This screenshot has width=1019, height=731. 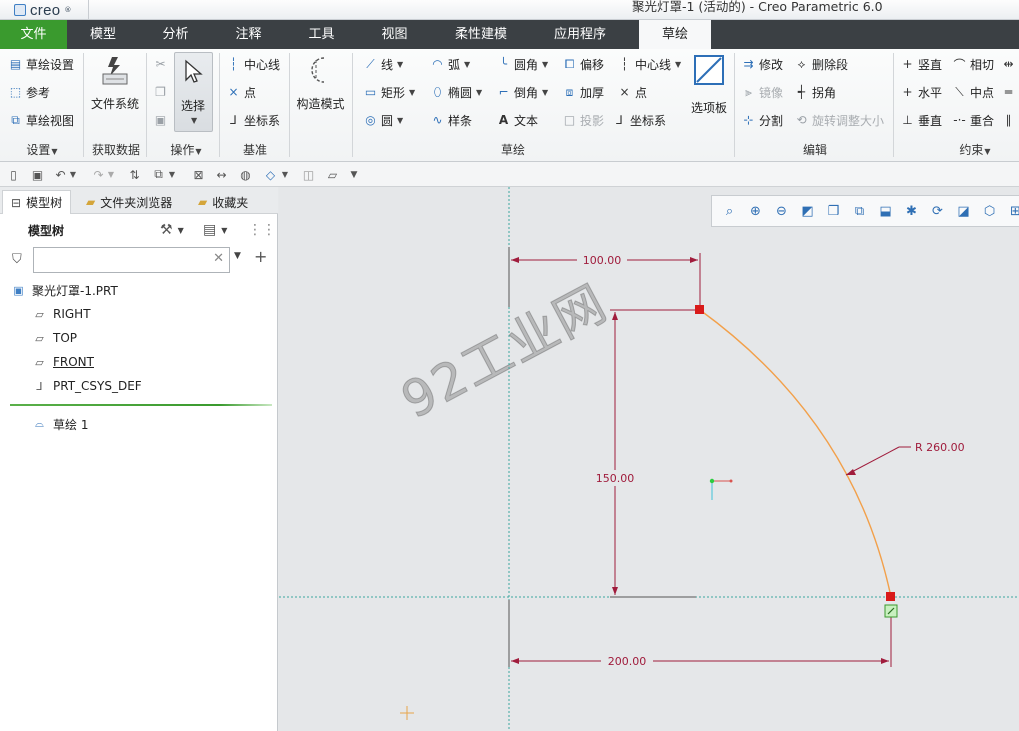 I want to click on chevron-down-icon: ▼, so click(x=237, y=256).